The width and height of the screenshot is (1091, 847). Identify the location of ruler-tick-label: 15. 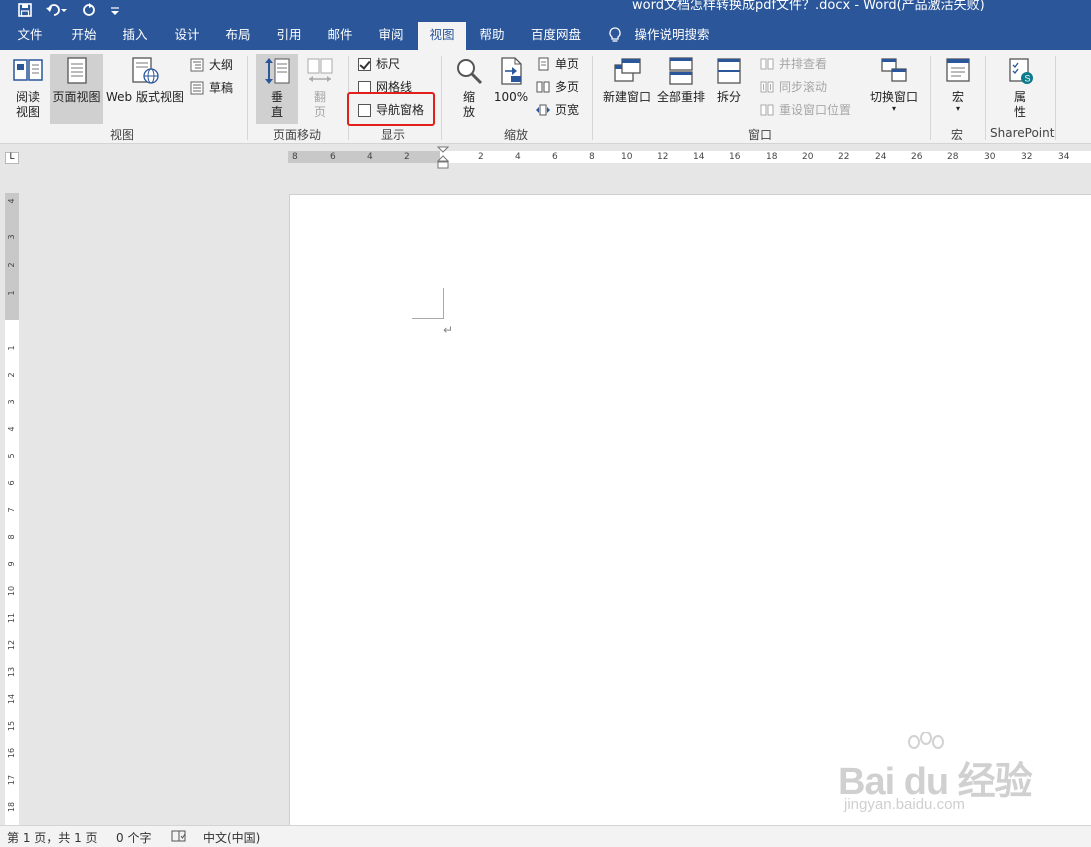
(11, 726).